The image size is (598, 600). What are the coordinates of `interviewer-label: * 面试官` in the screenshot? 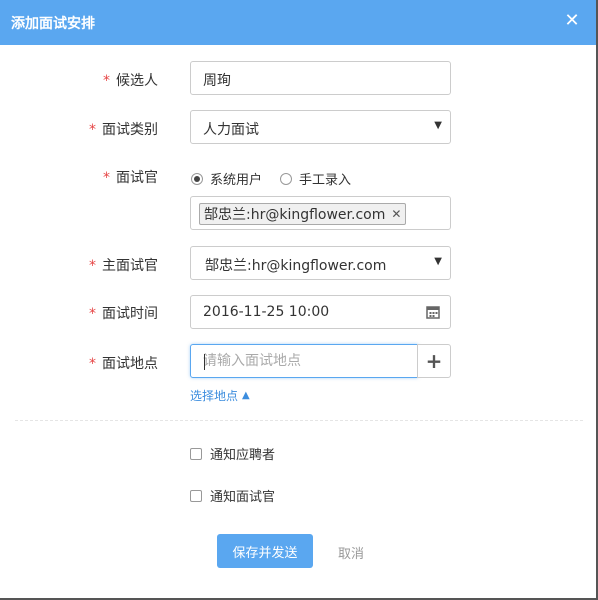 It's located at (130, 178).